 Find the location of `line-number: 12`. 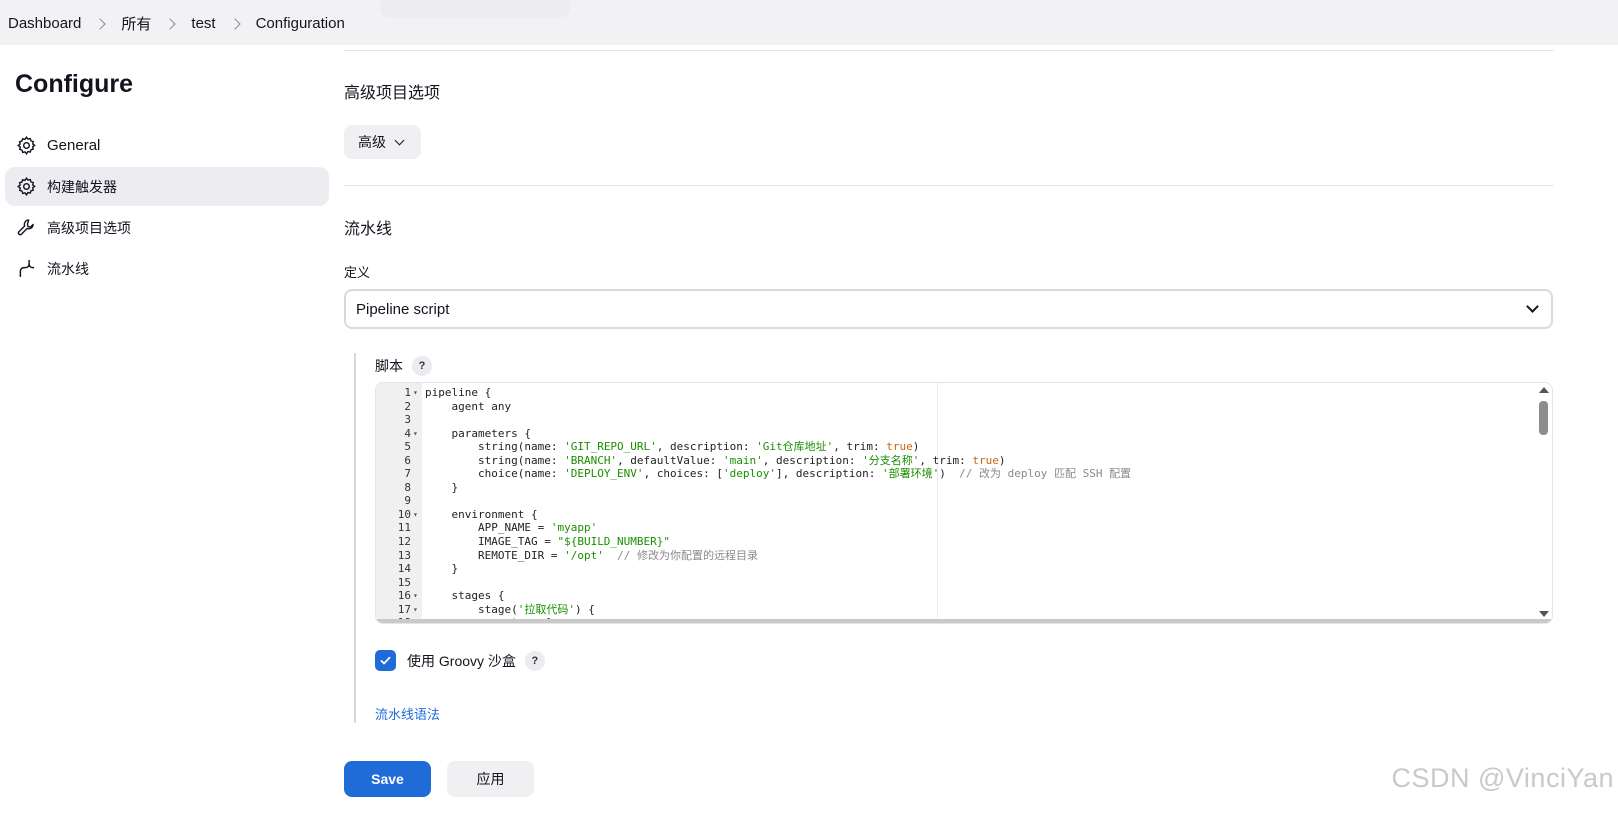

line-number: 12 is located at coordinates (404, 542).